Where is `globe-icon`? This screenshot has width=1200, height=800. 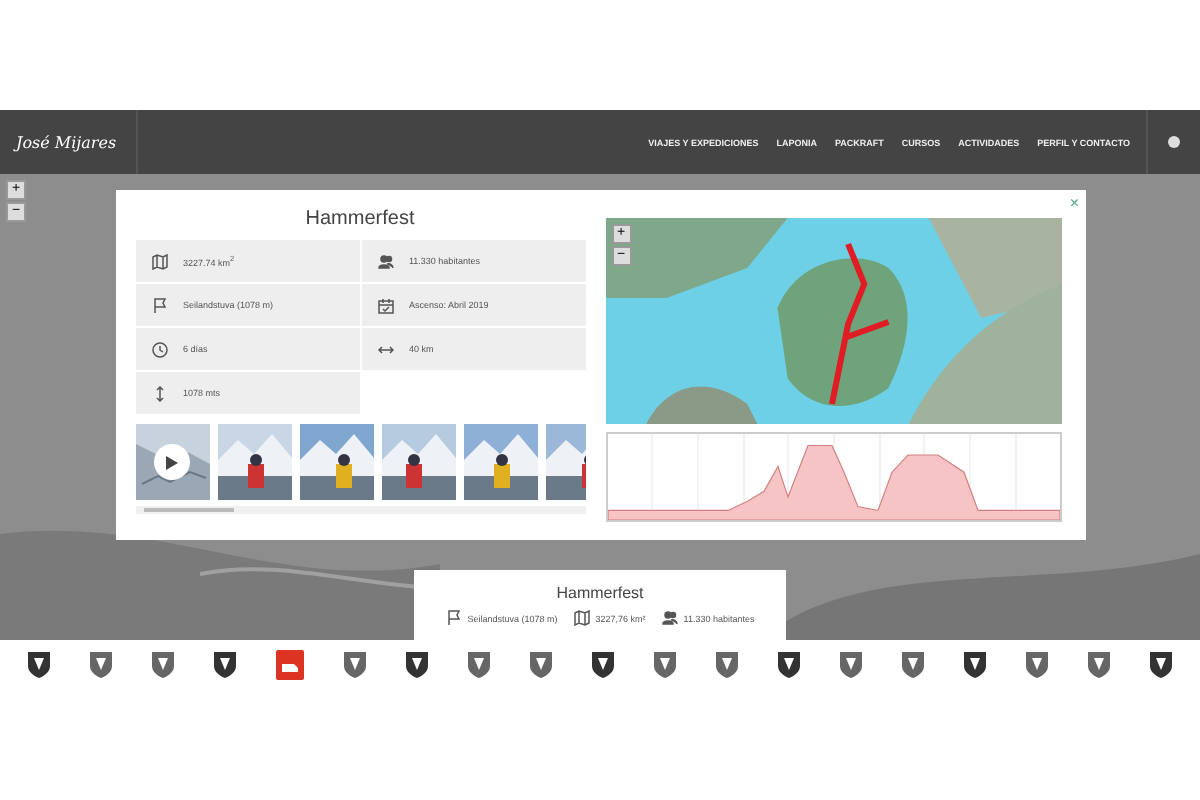
globe-icon is located at coordinates (1174, 142).